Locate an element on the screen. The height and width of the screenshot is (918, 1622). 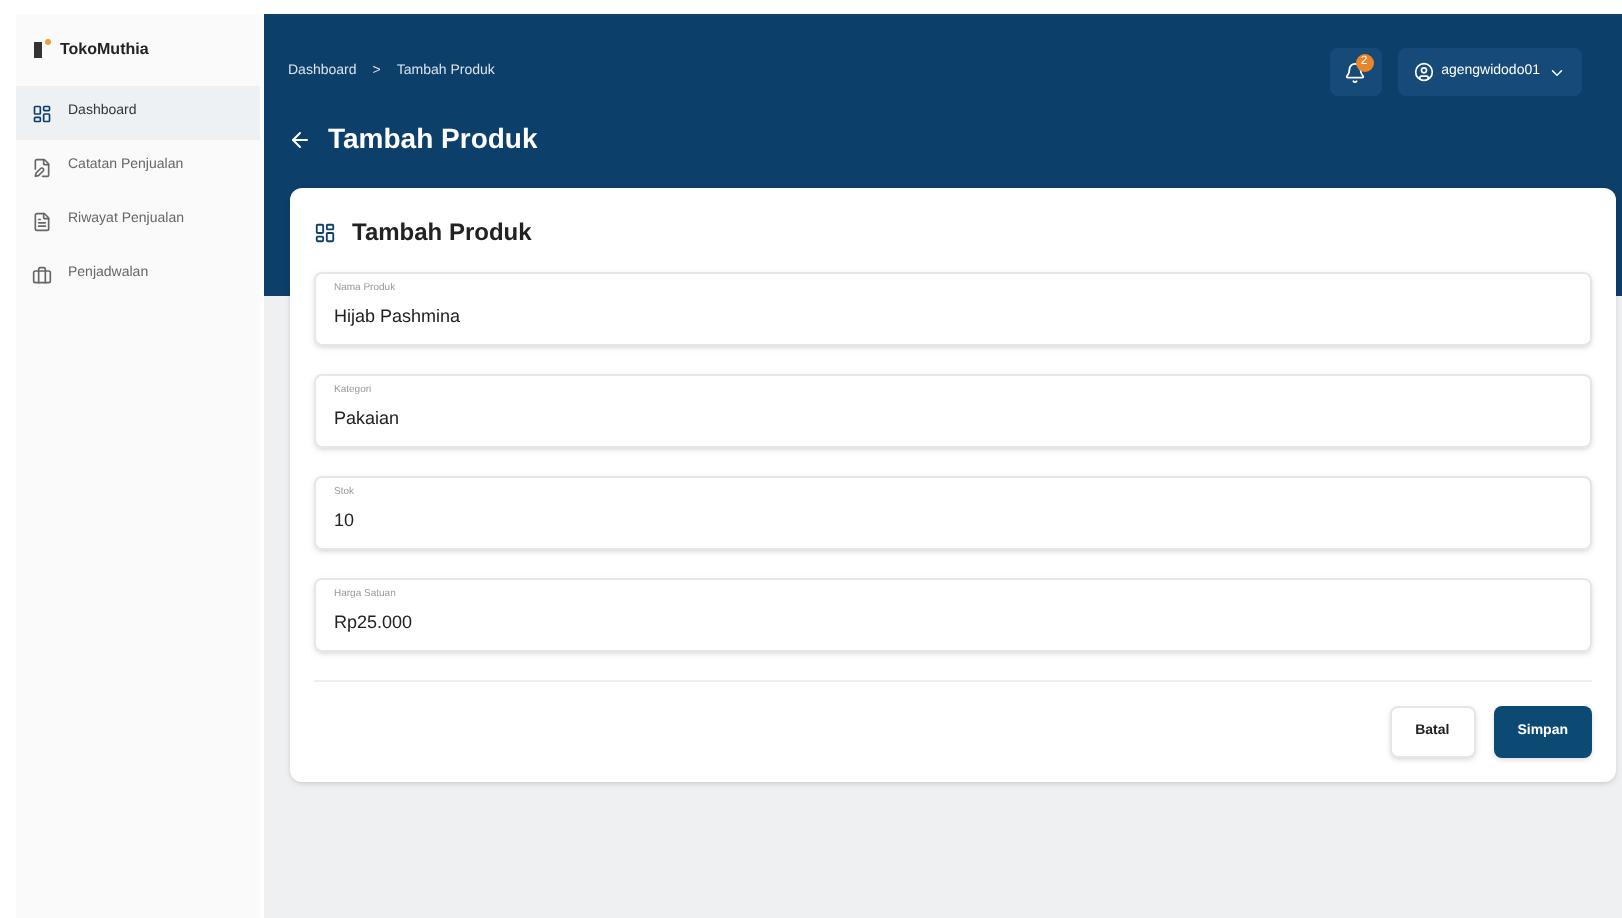
document-icon is located at coordinates (42, 221).